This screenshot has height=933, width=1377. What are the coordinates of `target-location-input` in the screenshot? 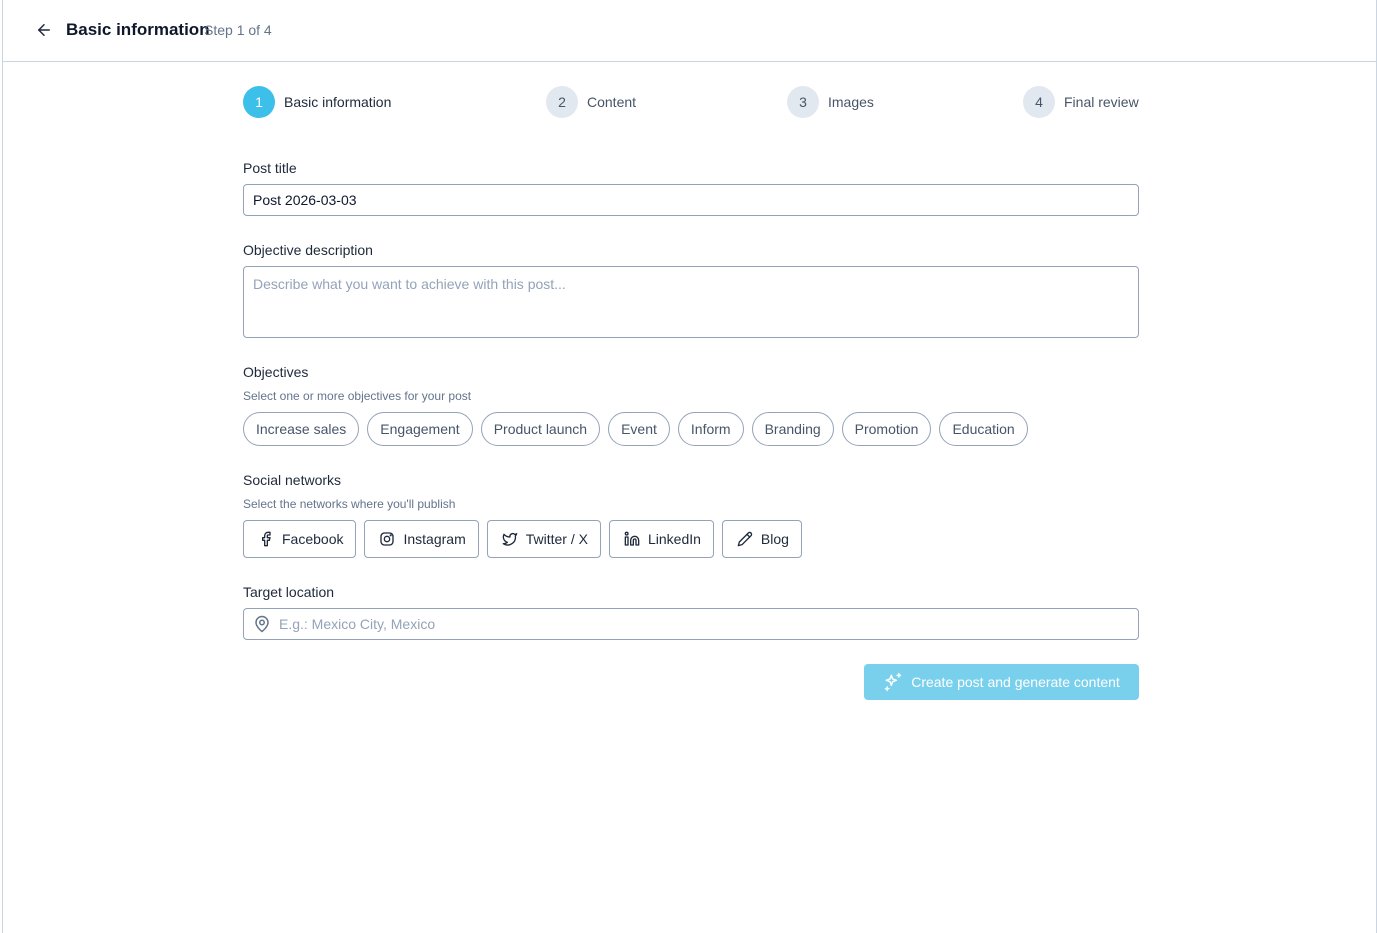 It's located at (691, 624).